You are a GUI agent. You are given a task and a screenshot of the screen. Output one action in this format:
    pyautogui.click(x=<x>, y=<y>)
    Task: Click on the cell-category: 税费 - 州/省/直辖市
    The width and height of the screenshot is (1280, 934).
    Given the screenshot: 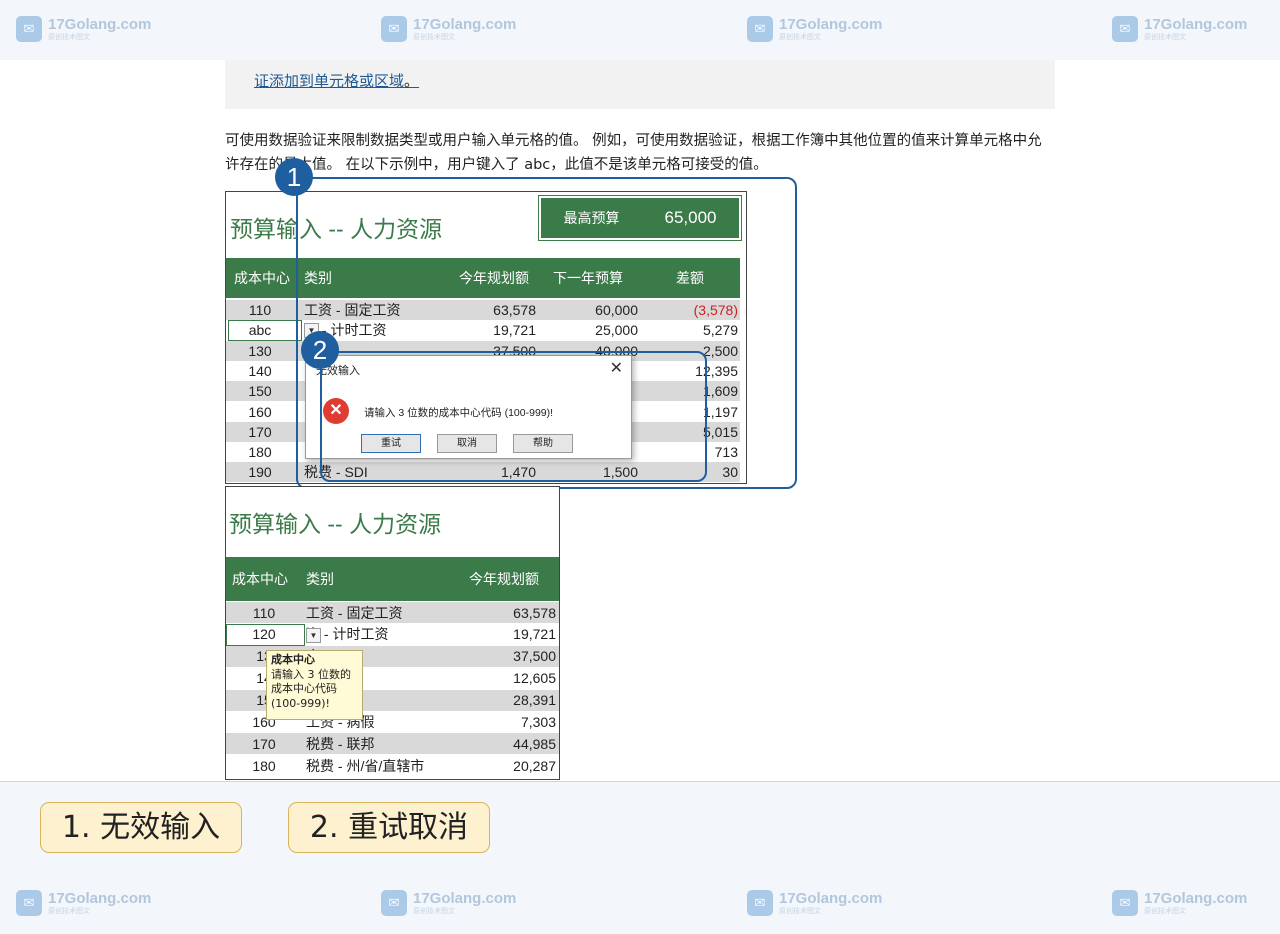 What is the action you would take?
    pyautogui.click(x=365, y=765)
    